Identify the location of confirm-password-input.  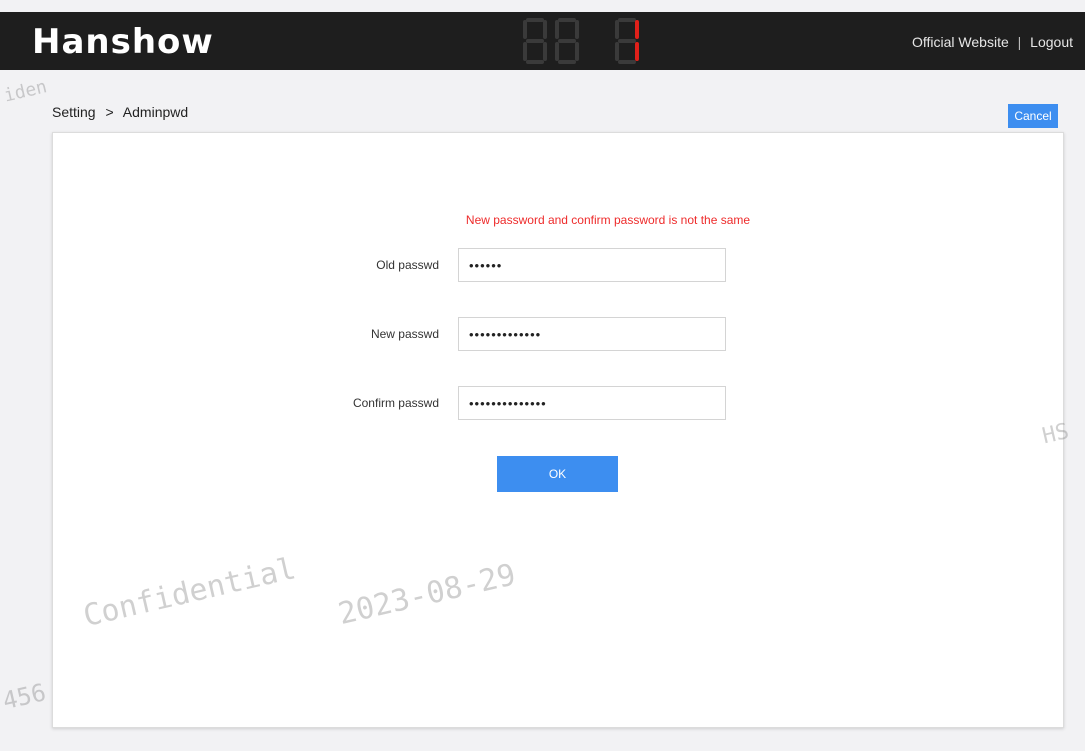
(592, 403).